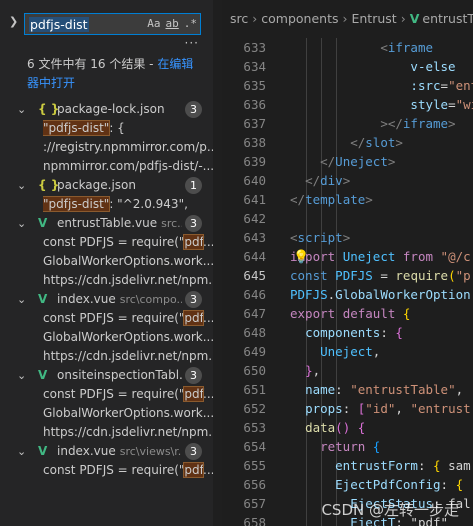  I want to click on code-line: 633 <iframe, so click(347, 47).